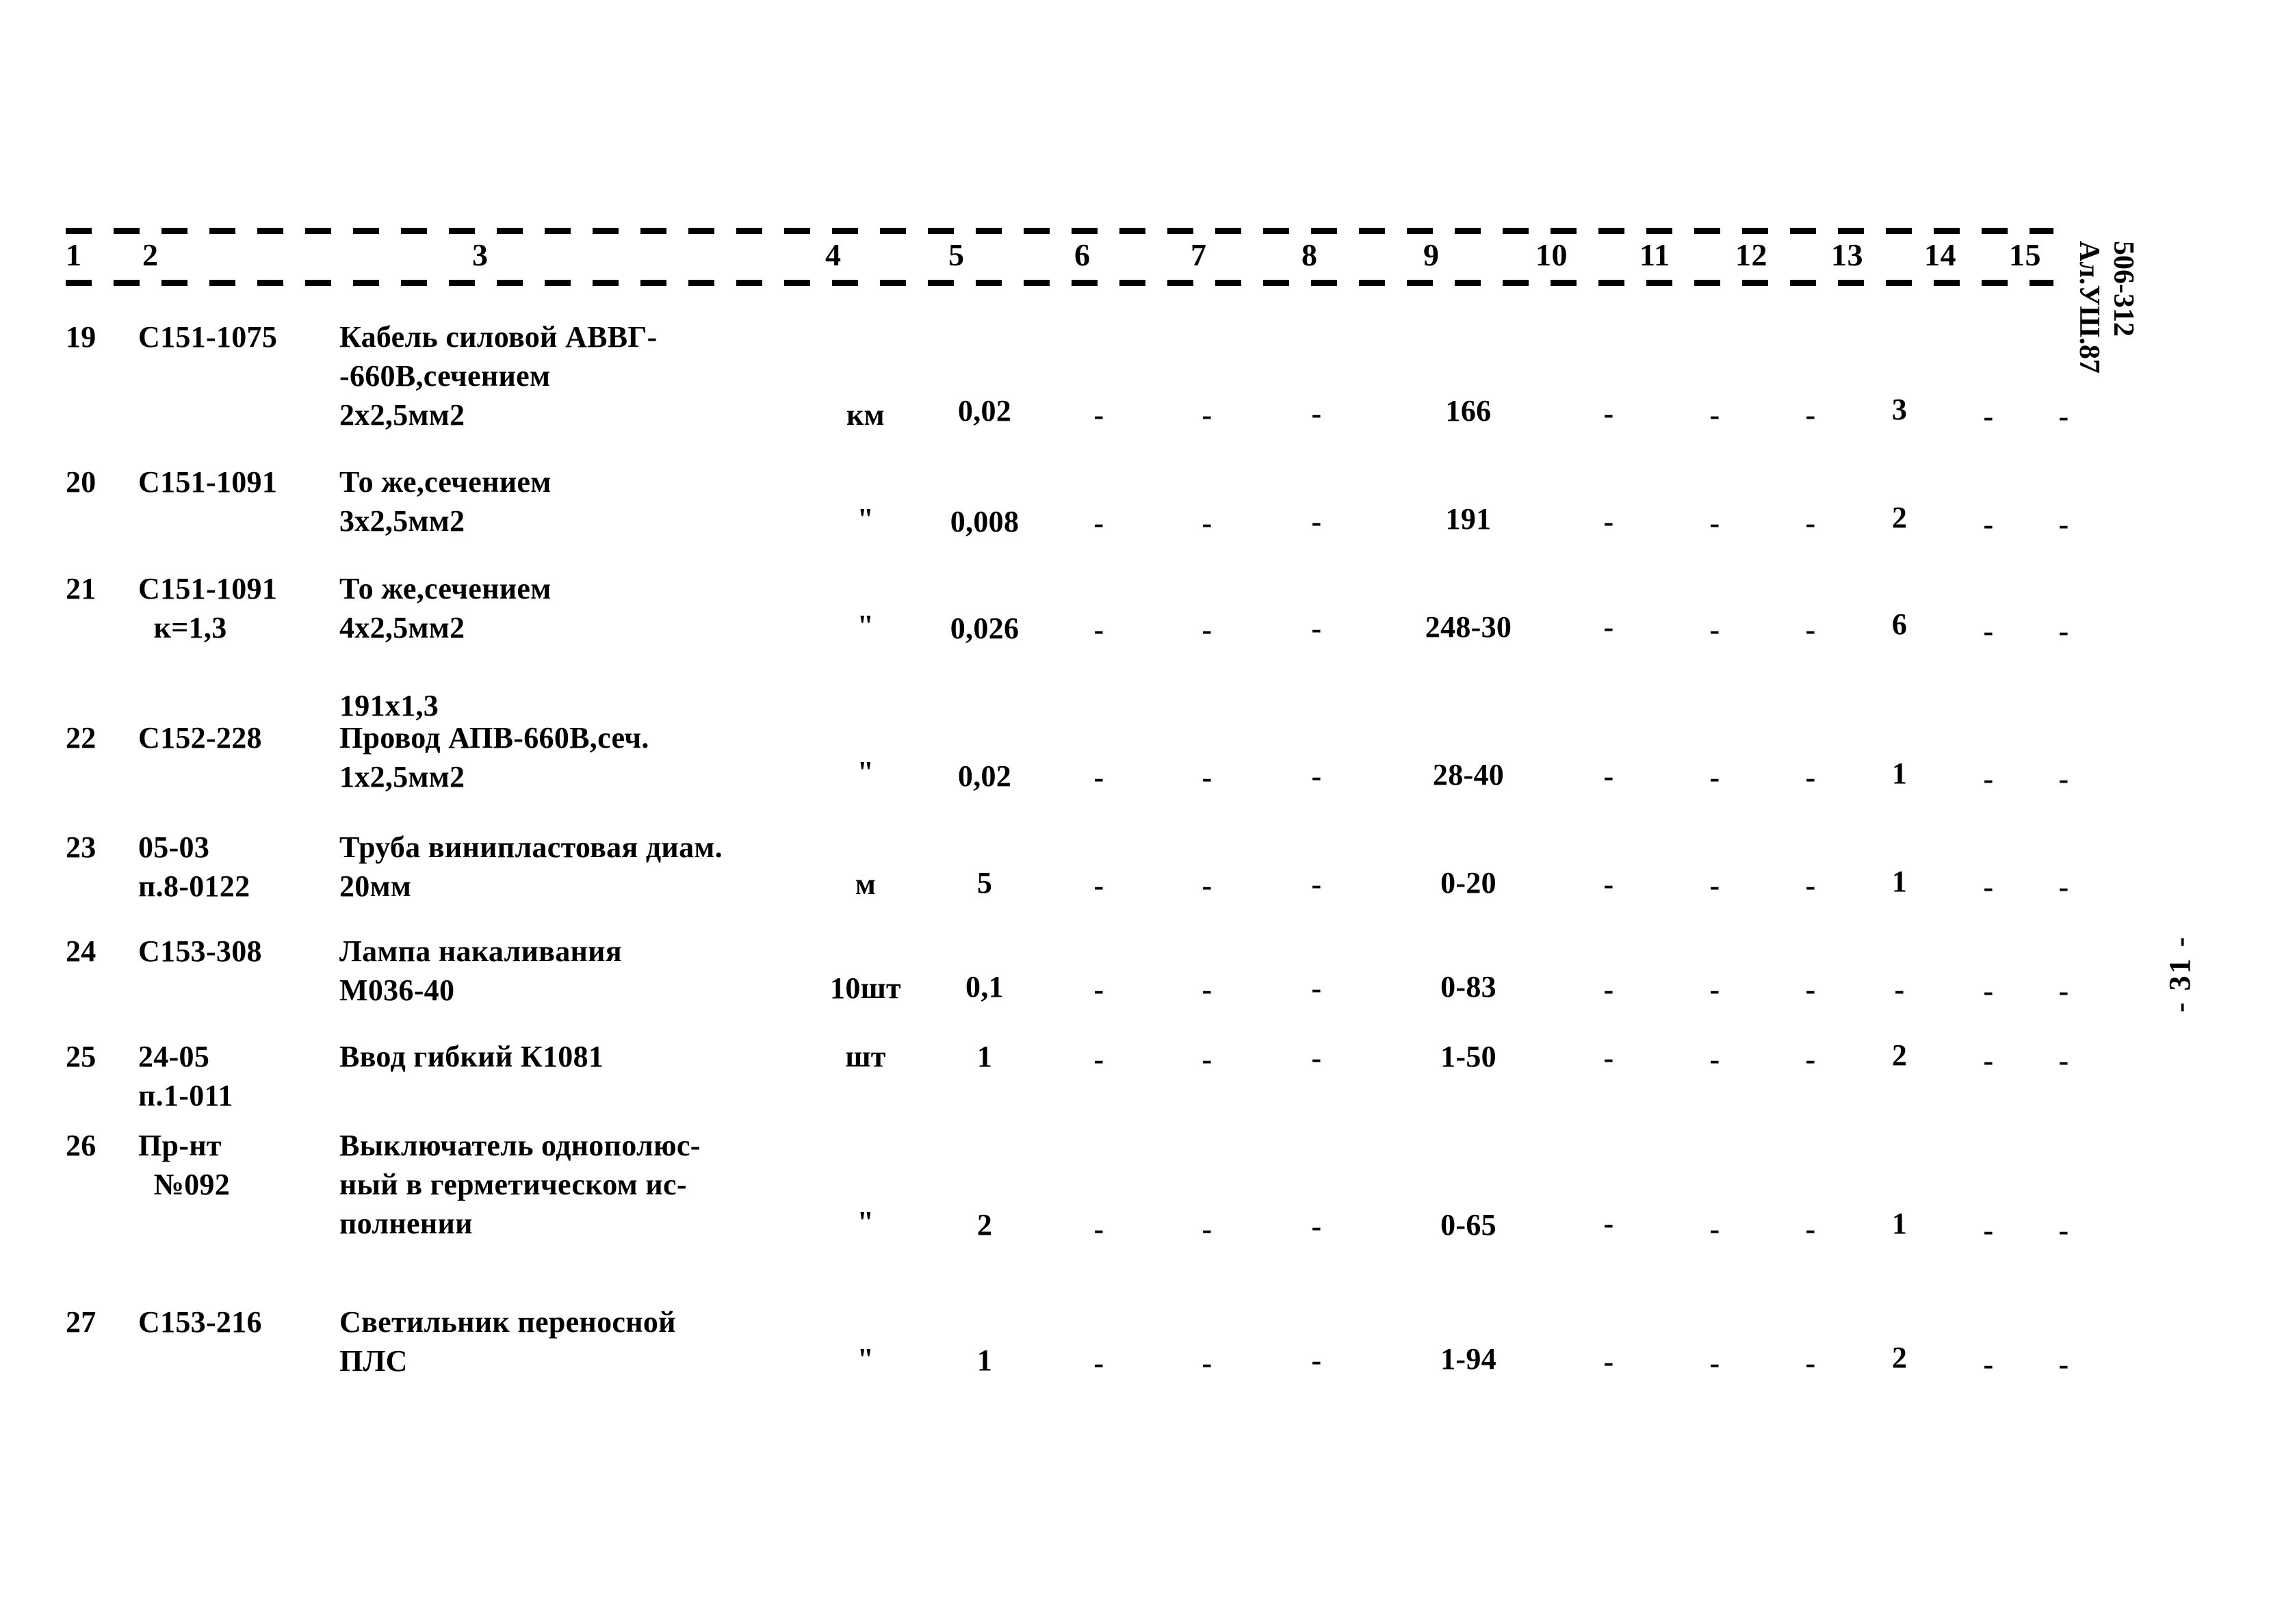 This screenshot has width=2269, height=1624. Describe the element at coordinates (81, 1322) in the screenshot. I see `row-number: 27` at that location.